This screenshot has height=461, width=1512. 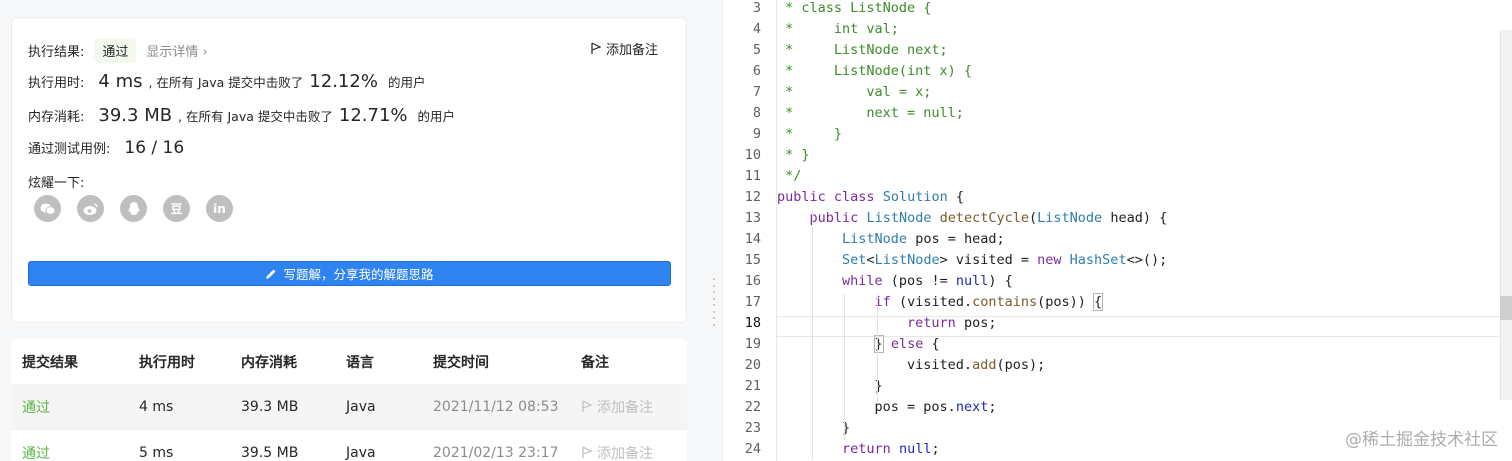 What do you see at coordinates (270, 452) in the screenshot?
I see `row-memory: 39.5 MB` at bounding box center [270, 452].